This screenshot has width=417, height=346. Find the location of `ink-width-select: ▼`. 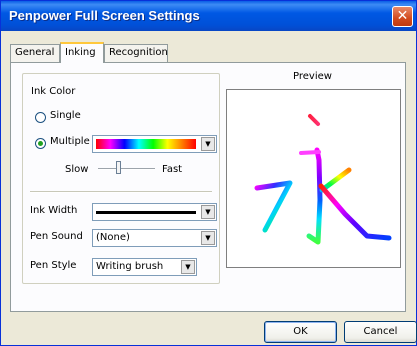

ink-width-select: ▼ is located at coordinates (154, 212).